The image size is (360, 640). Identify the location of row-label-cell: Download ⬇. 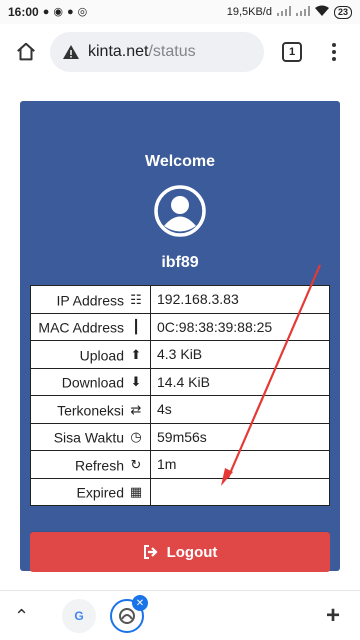
(90, 381).